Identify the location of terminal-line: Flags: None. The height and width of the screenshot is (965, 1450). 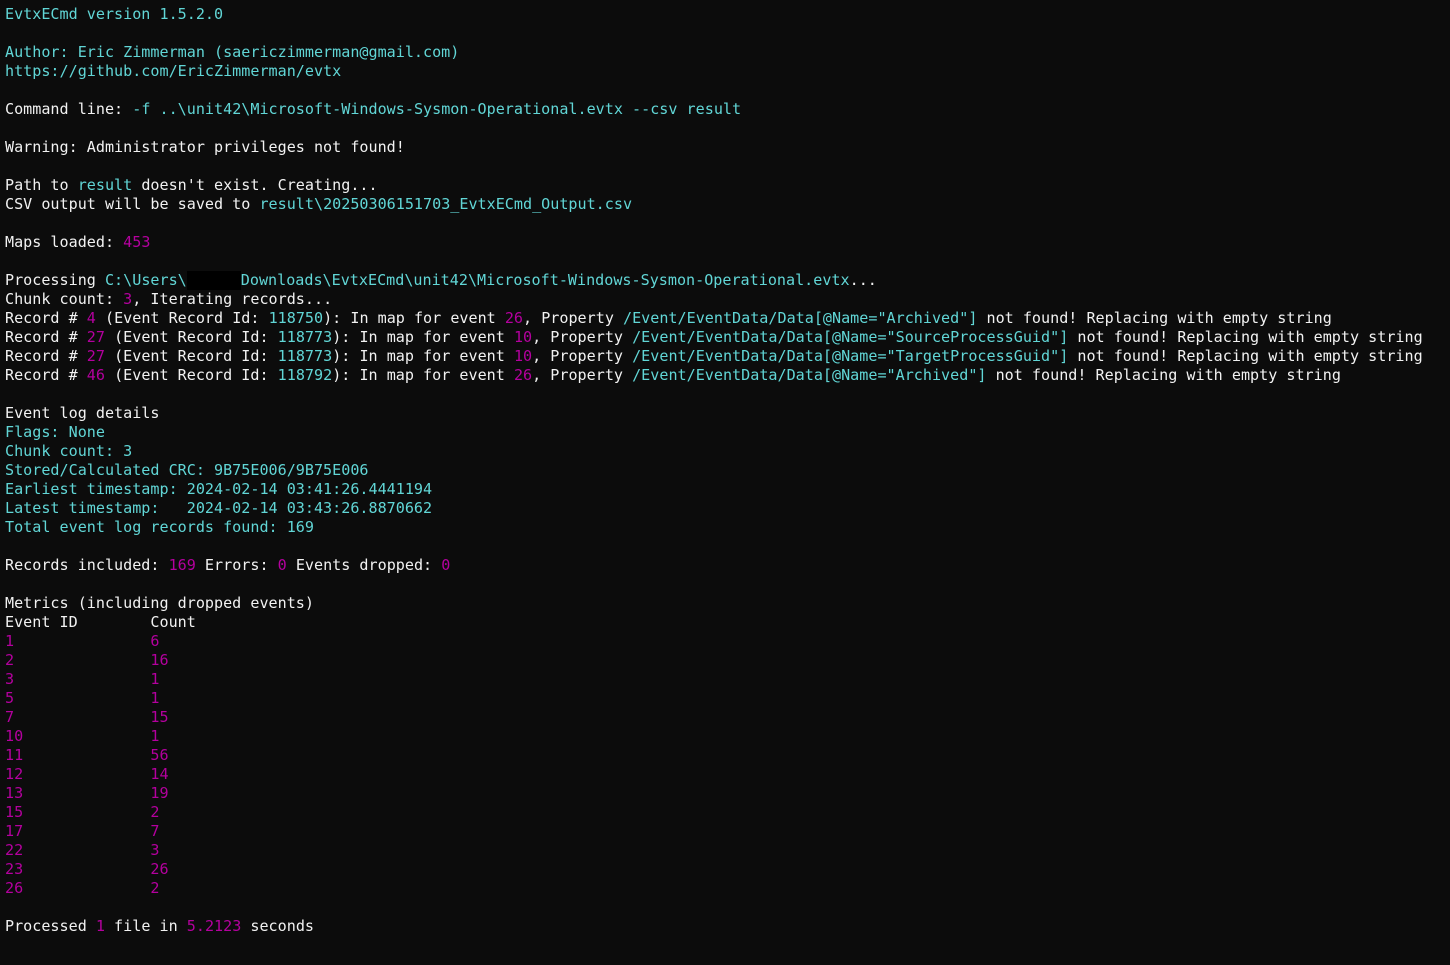
(727, 432).